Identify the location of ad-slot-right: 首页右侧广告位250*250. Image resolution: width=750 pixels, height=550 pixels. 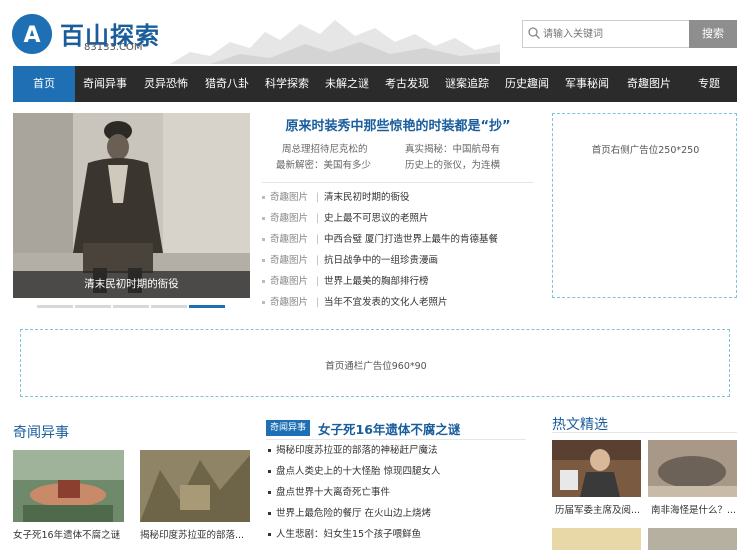
(644, 205).